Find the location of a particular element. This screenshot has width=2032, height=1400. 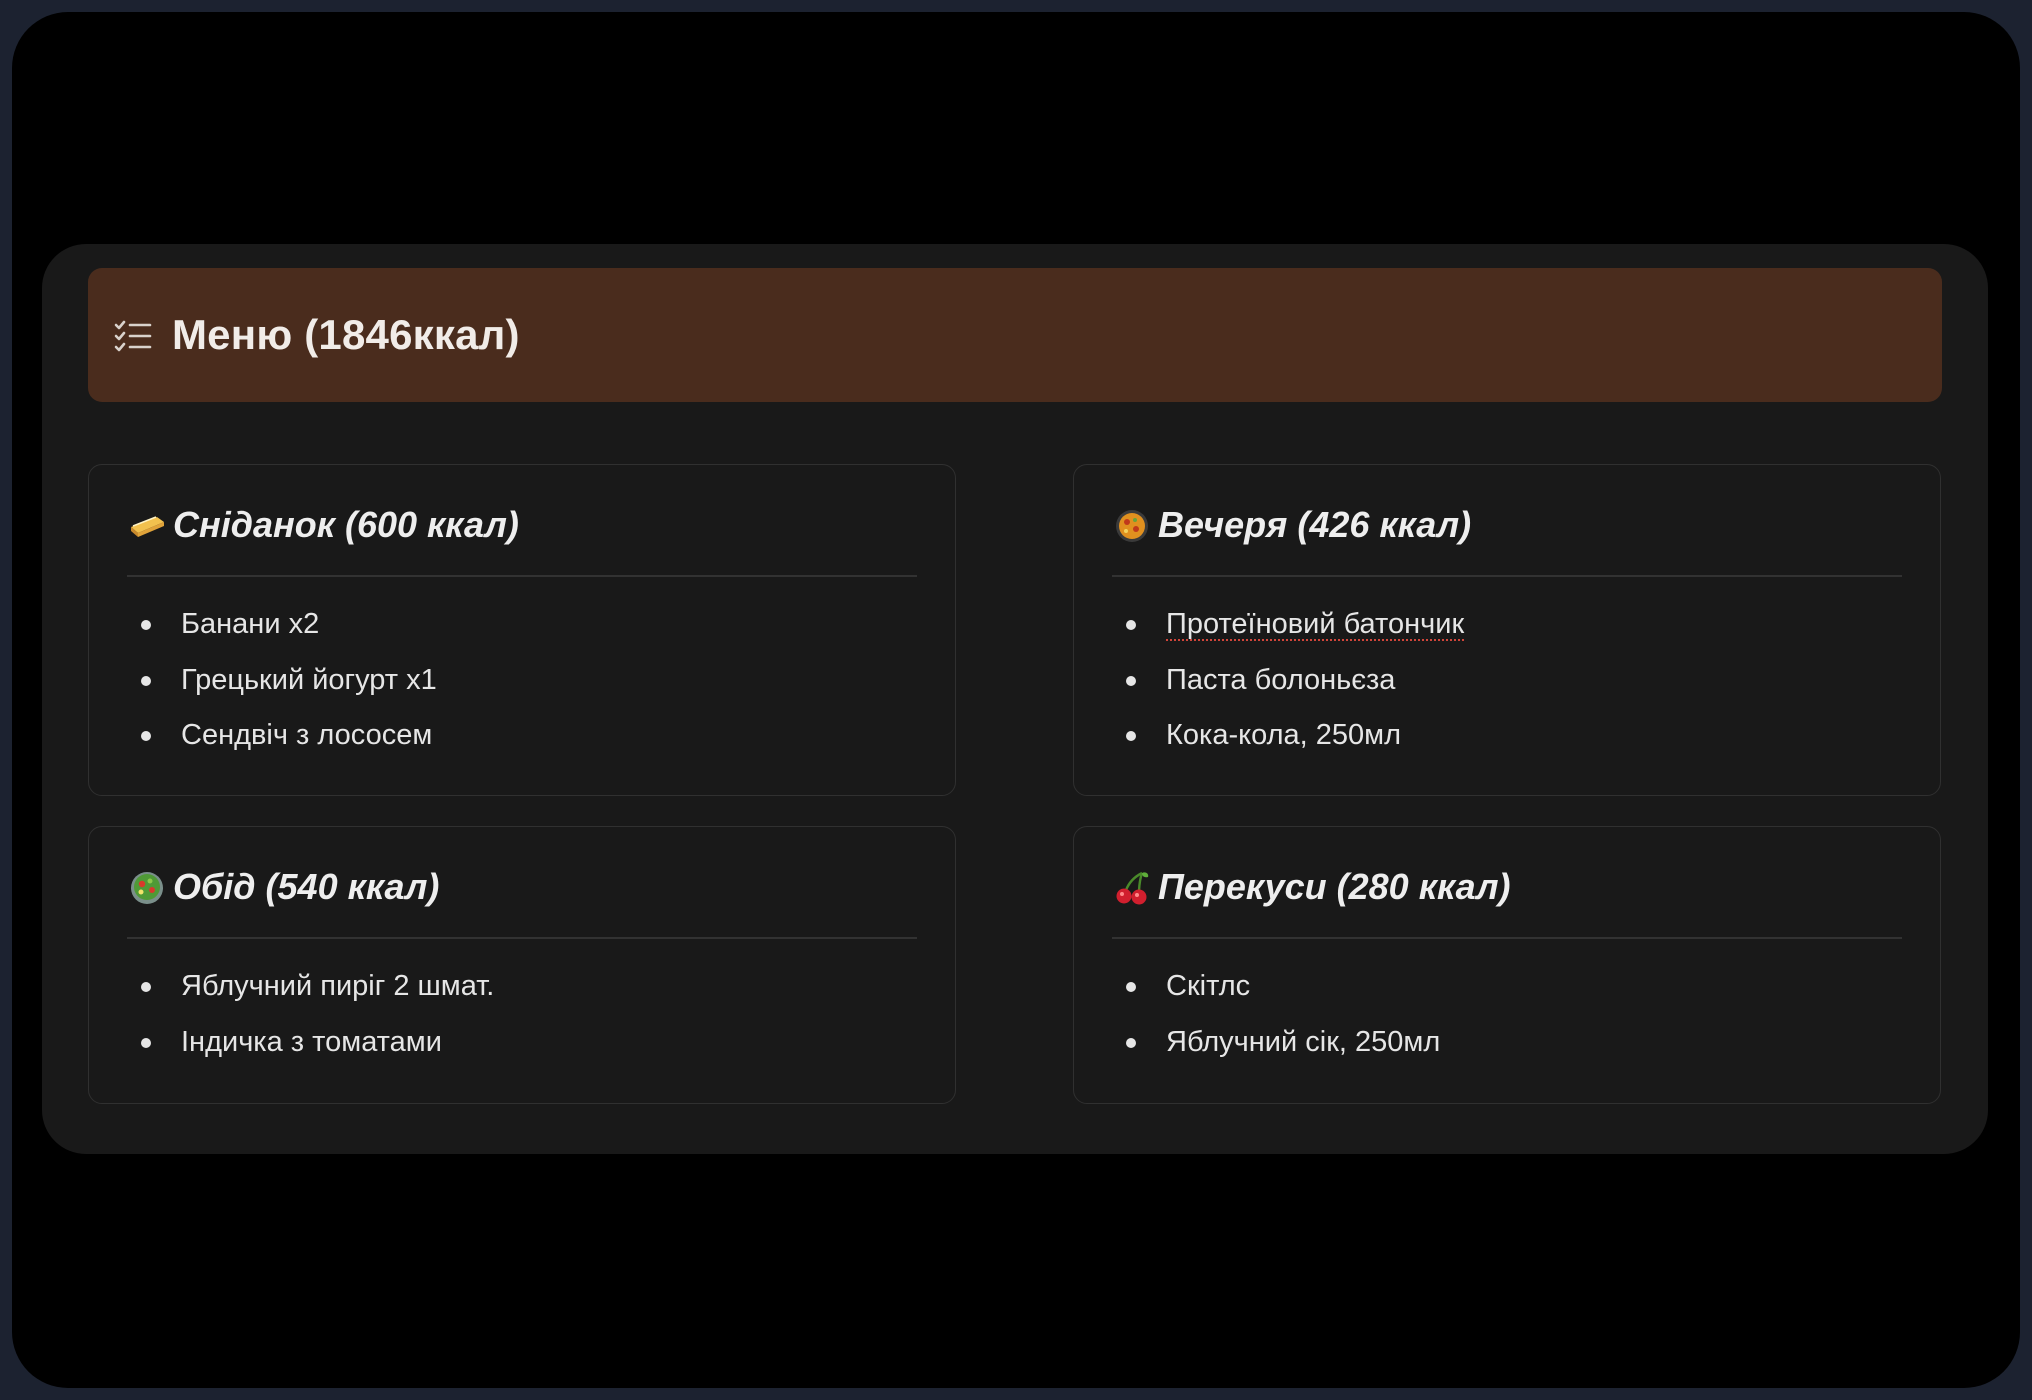

list-item: Паста болоньєза is located at coordinates (1288, 681).